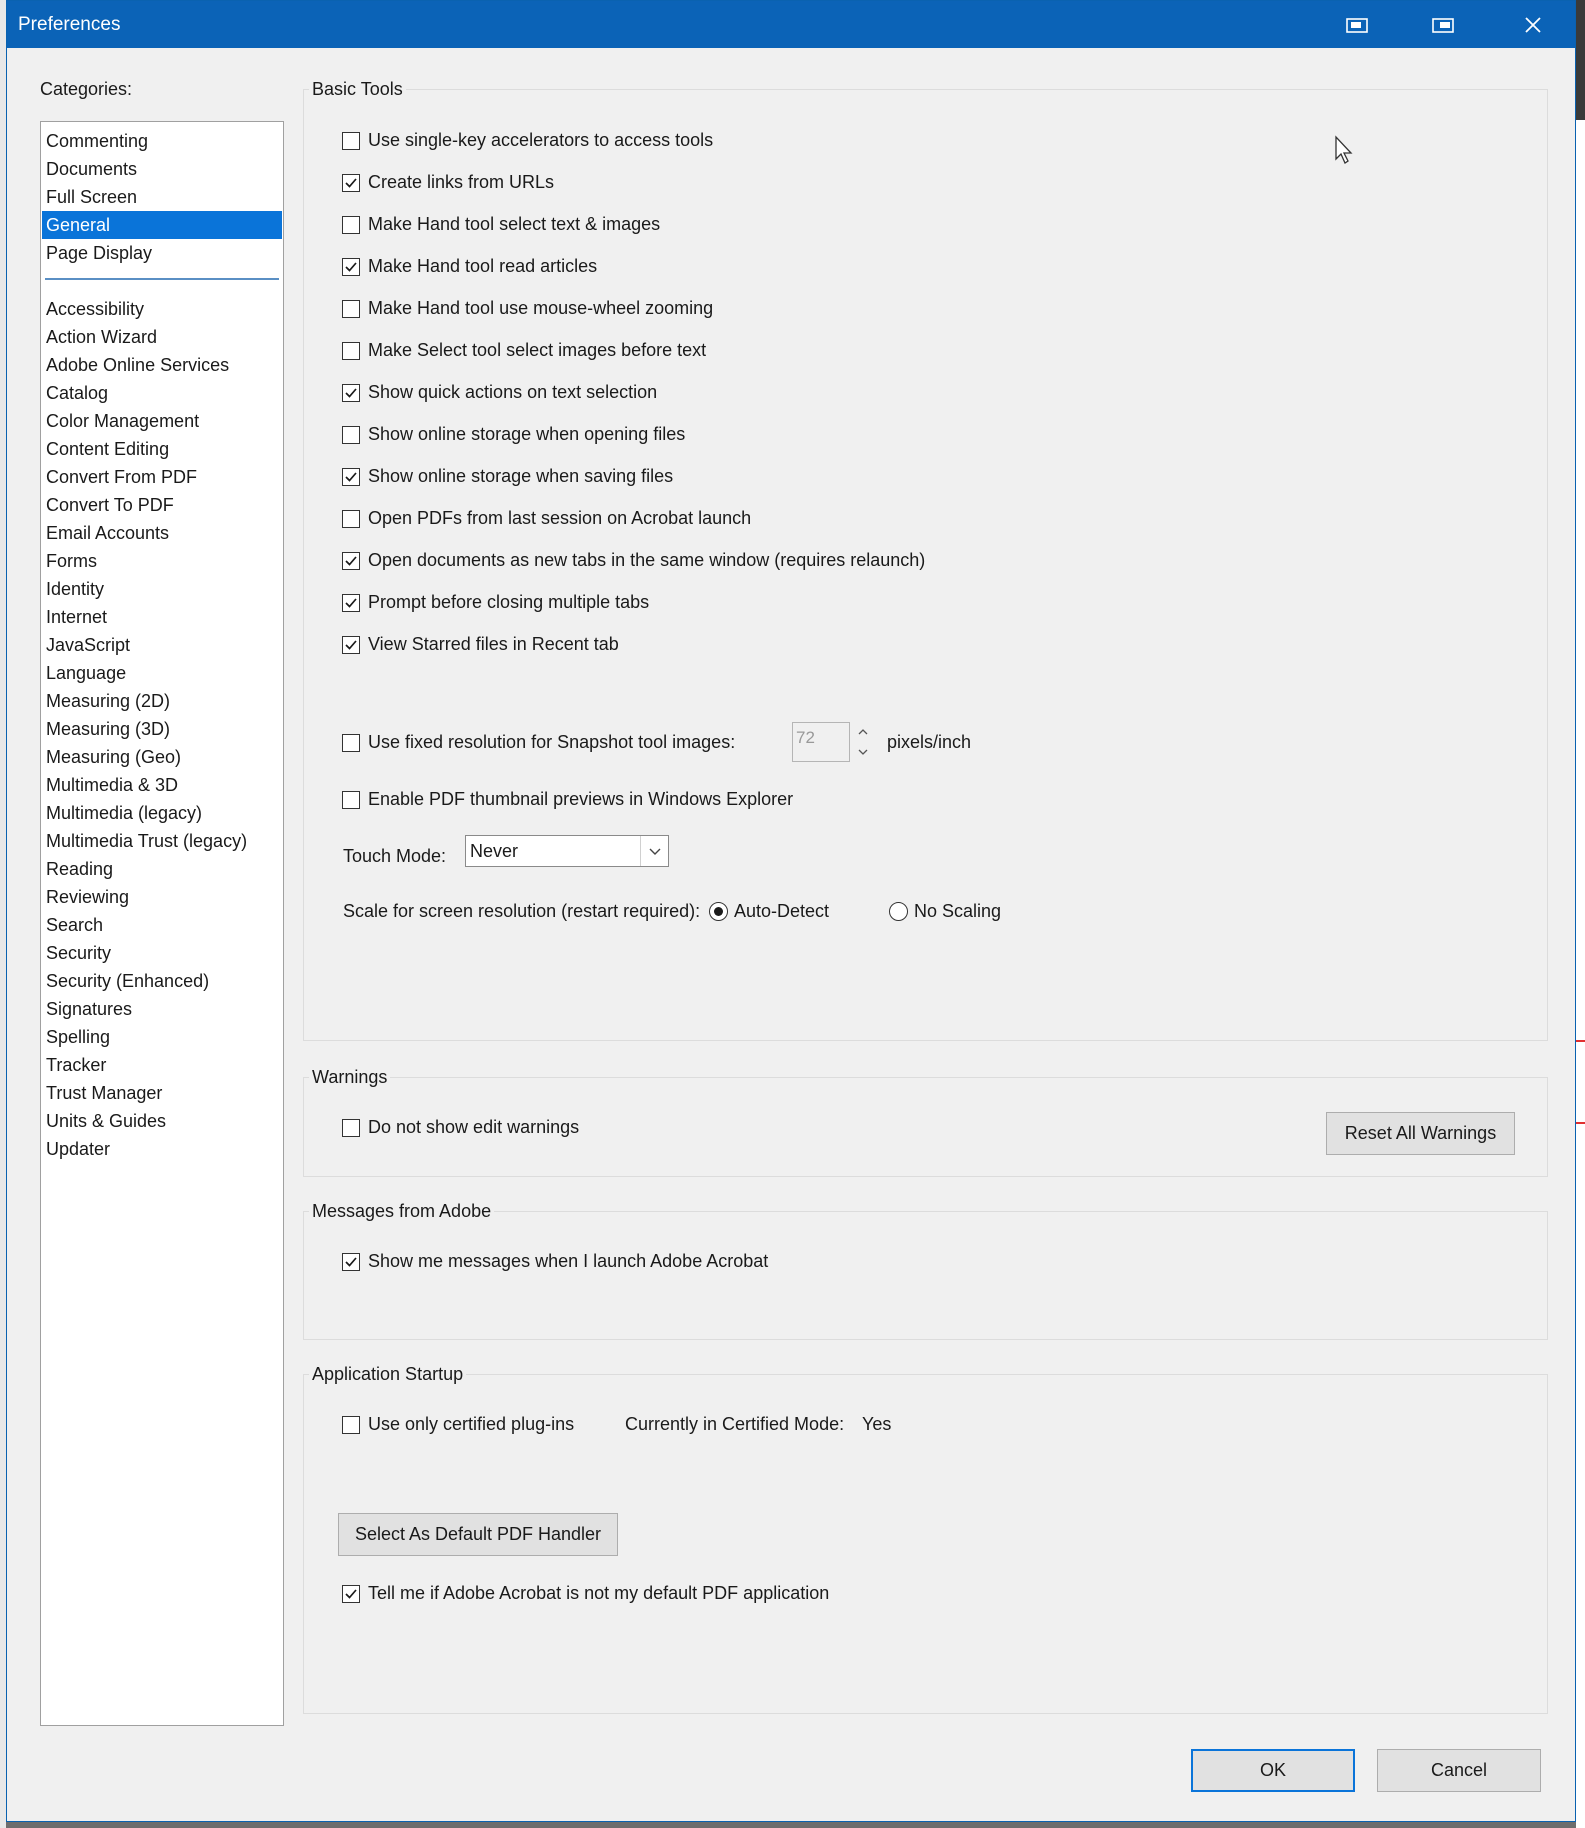 This screenshot has width=1585, height=1828. What do you see at coordinates (499, 392) in the screenshot?
I see `basic-option-row: Show quick actions on text selection` at bounding box center [499, 392].